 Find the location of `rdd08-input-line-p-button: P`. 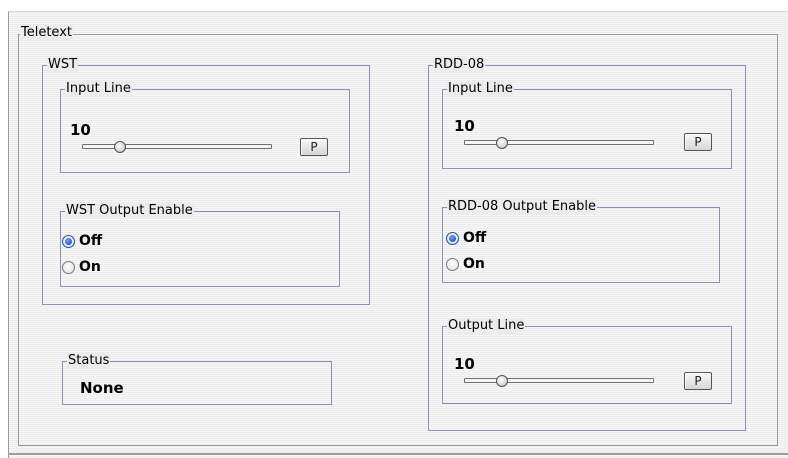

rdd08-input-line-p-button: P is located at coordinates (698, 142).